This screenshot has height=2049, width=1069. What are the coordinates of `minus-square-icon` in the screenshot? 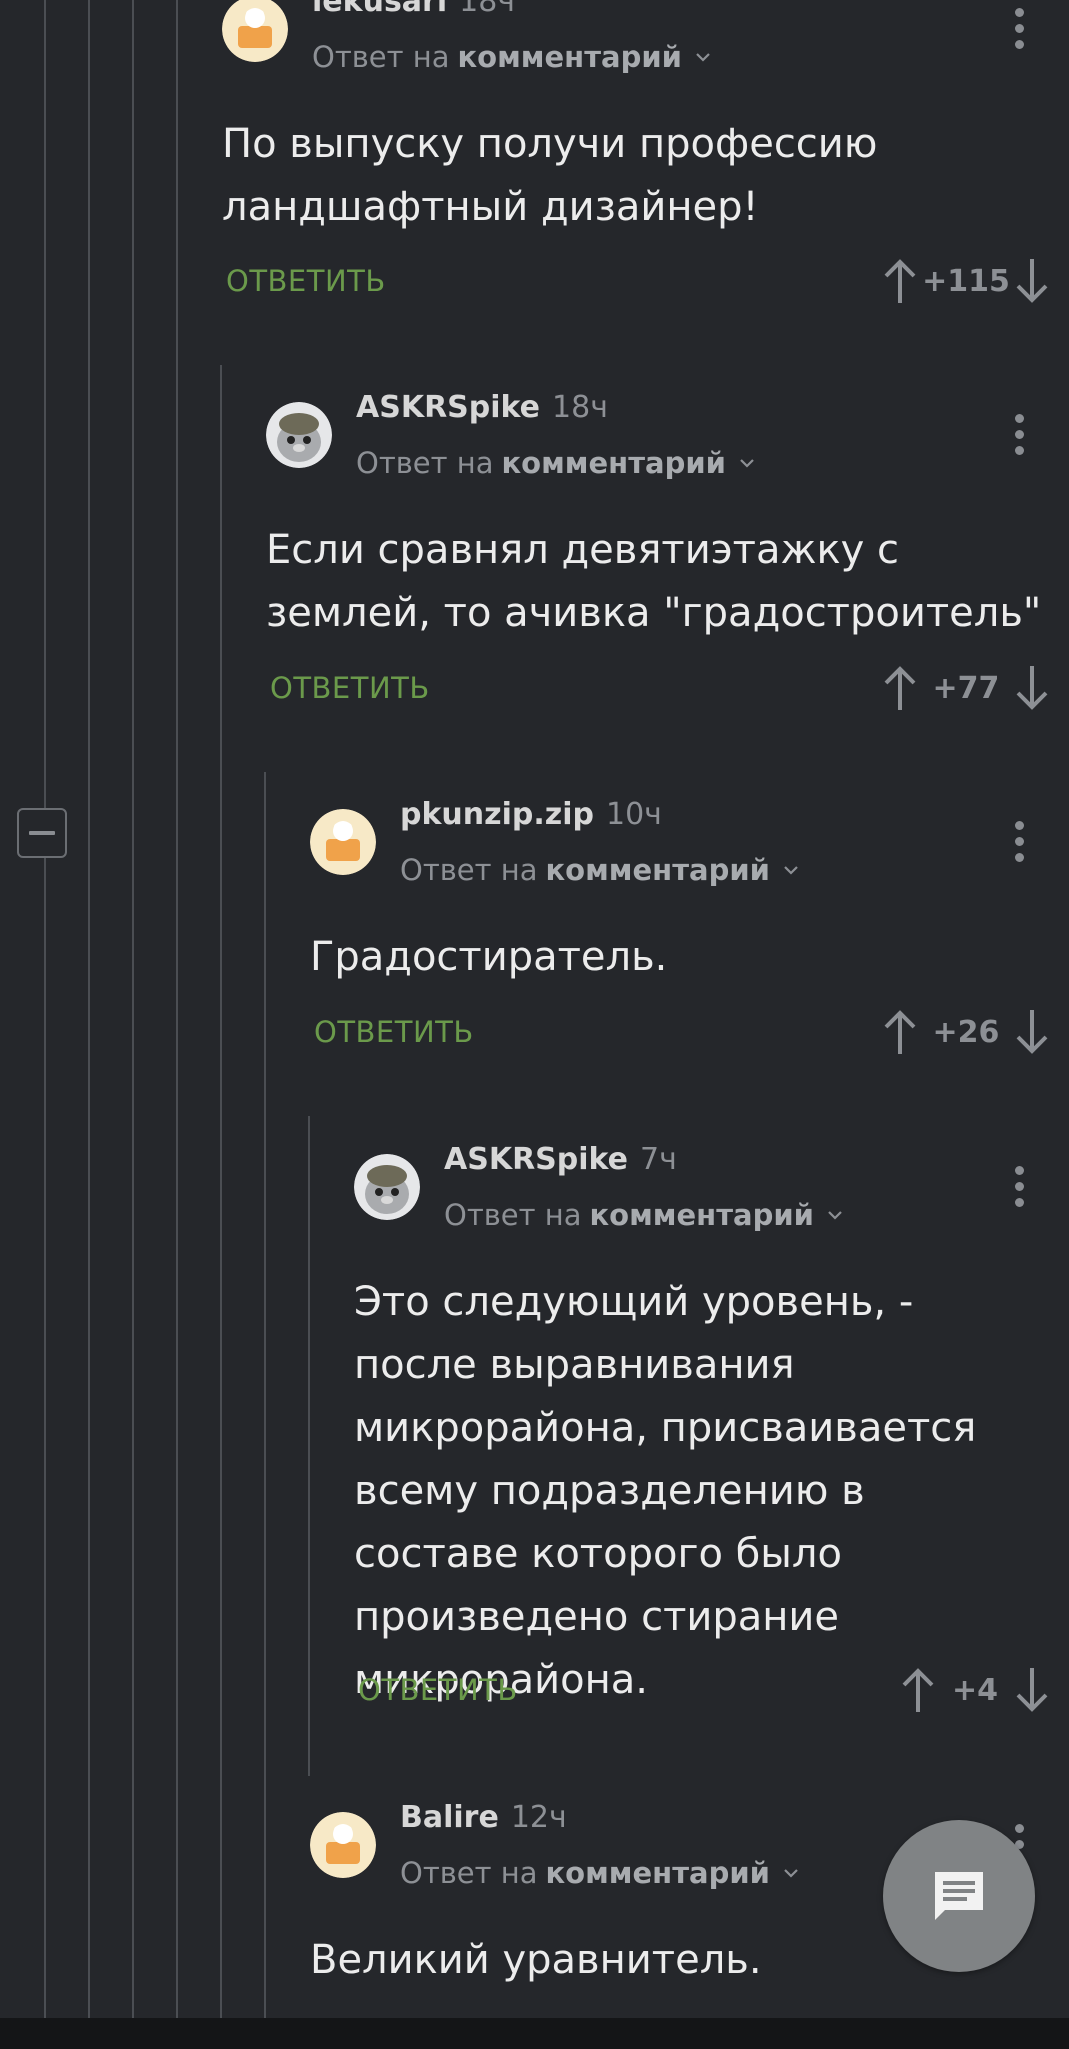 It's located at (42, 833).